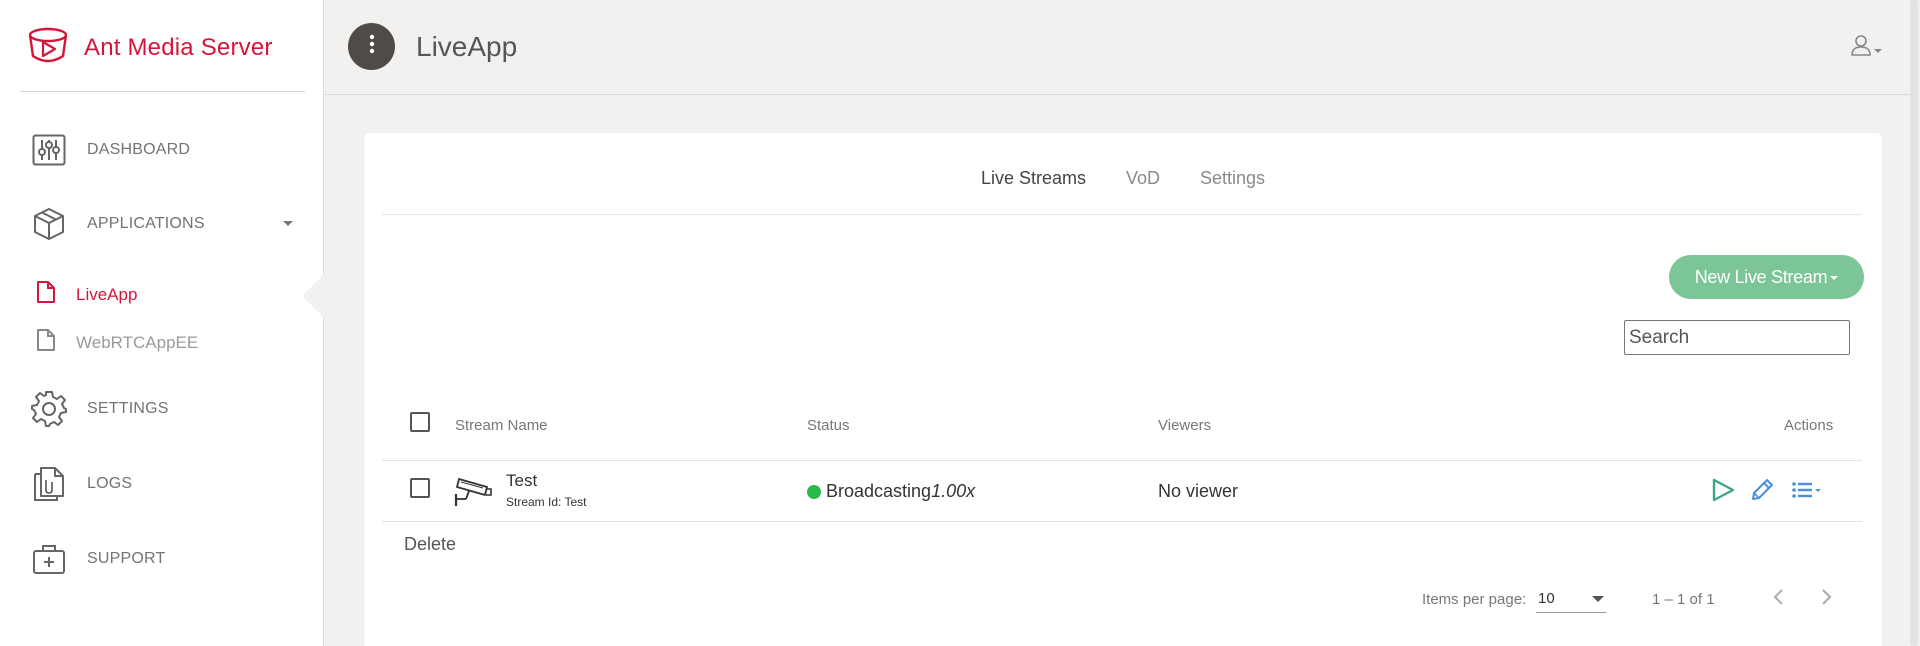 The height and width of the screenshot is (646, 1920). I want to click on medkit-icon, so click(49, 559).